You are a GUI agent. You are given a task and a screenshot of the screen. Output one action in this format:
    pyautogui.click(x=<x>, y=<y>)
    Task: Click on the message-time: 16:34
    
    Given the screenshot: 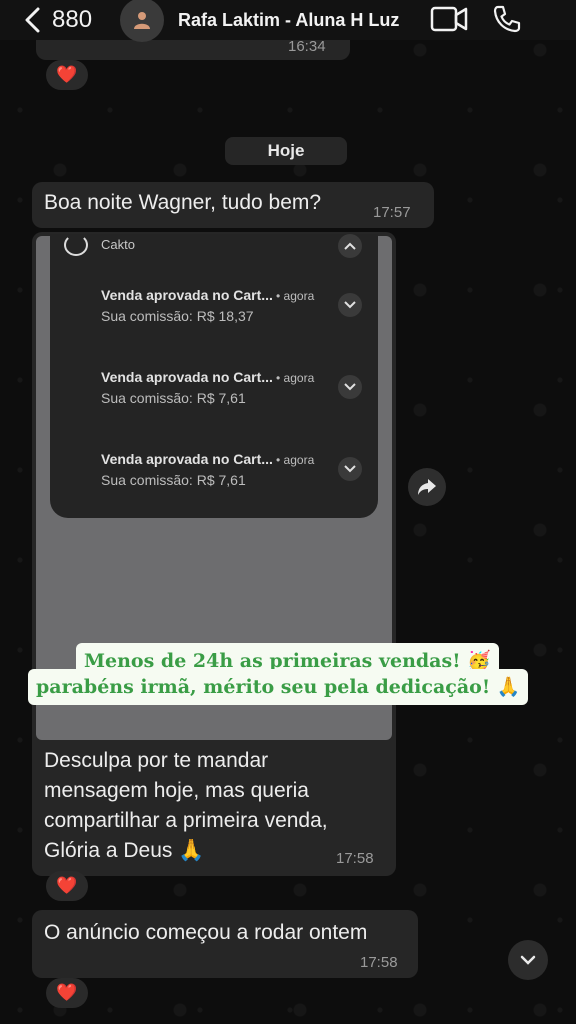 What is the action you would take?
    pyautogui.click(x=307, y=46)
    